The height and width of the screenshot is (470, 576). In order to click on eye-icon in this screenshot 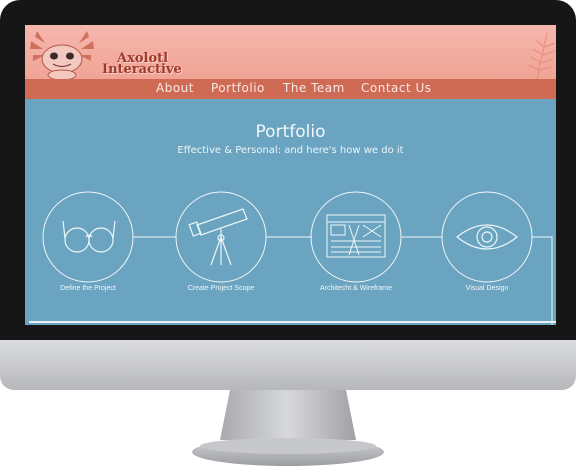, I will do `click(487, 237)`.